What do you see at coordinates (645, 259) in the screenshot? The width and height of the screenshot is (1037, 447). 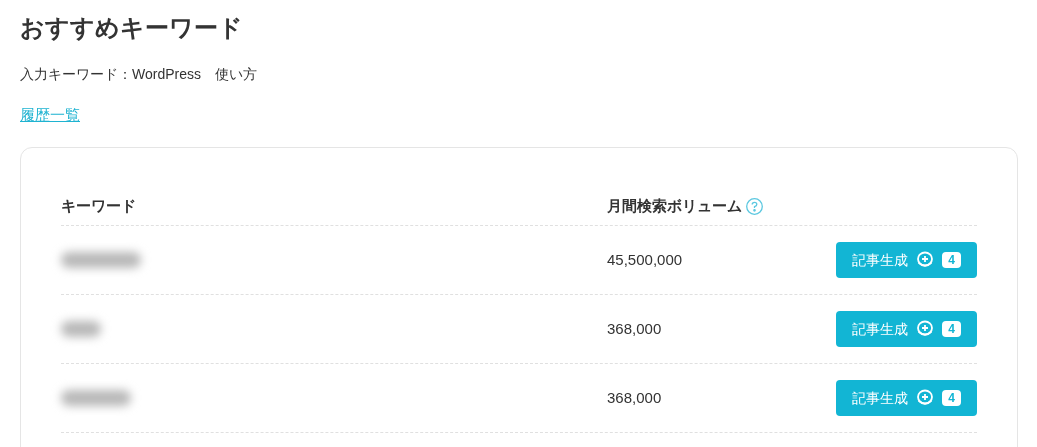 I see `volume-cell-text: 45,500,000` at bounding box center [645, 259].